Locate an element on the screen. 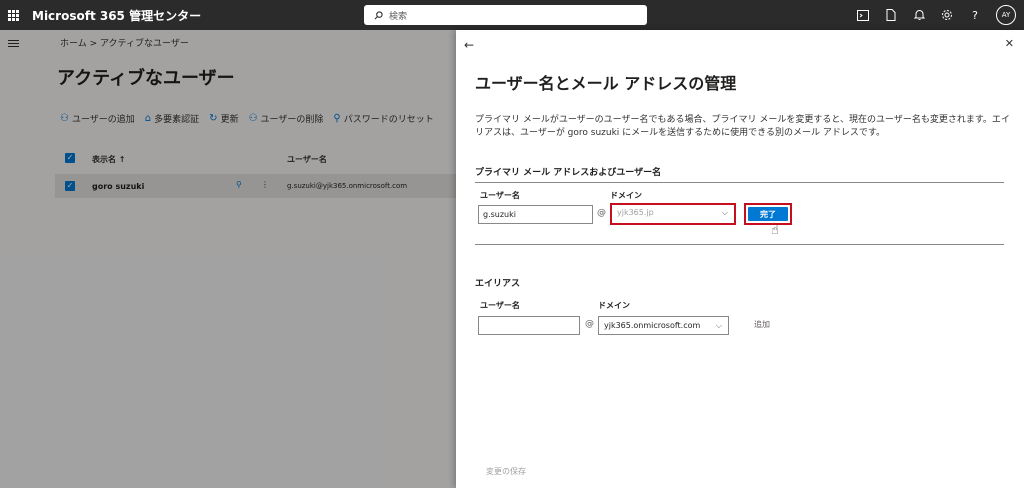  terminal-icon is located at coordinates (863, 15).